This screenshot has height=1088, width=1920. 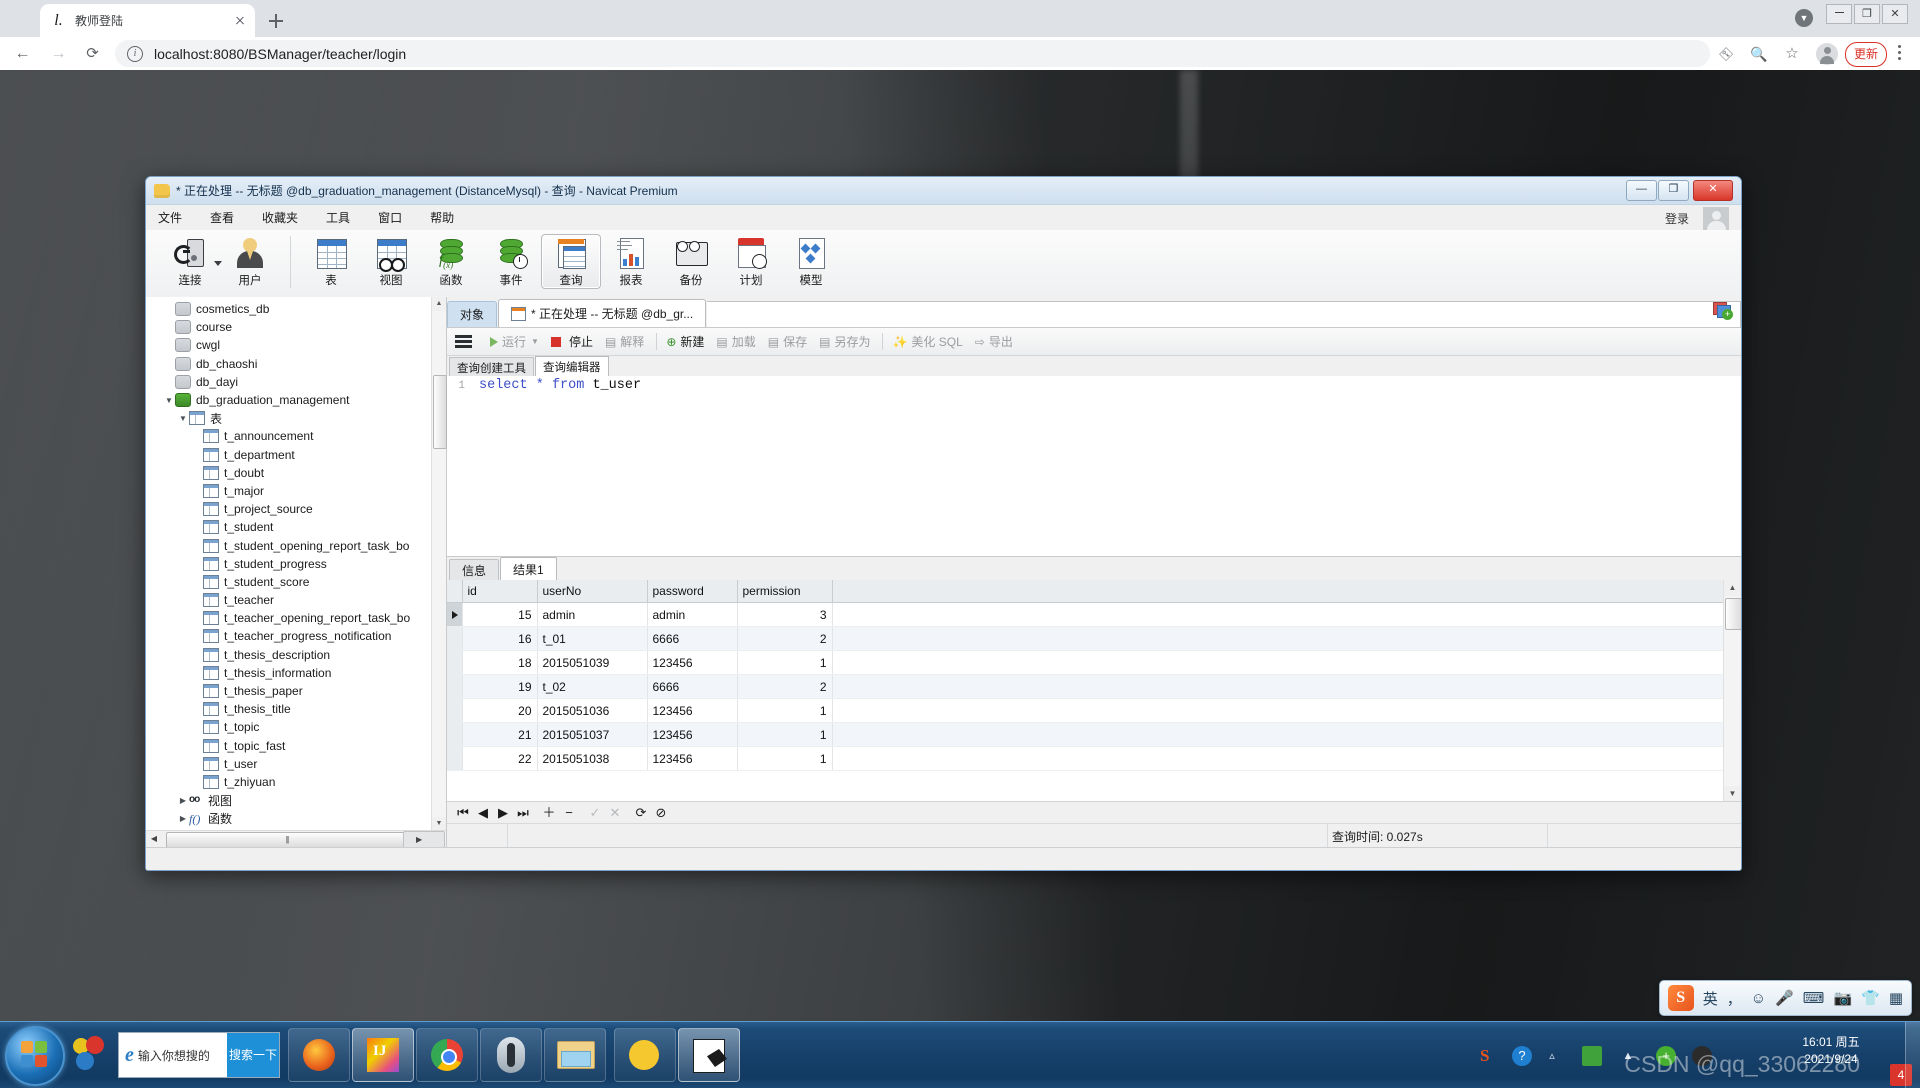 I want to click on column-header: id, so click(x=500, y=591).